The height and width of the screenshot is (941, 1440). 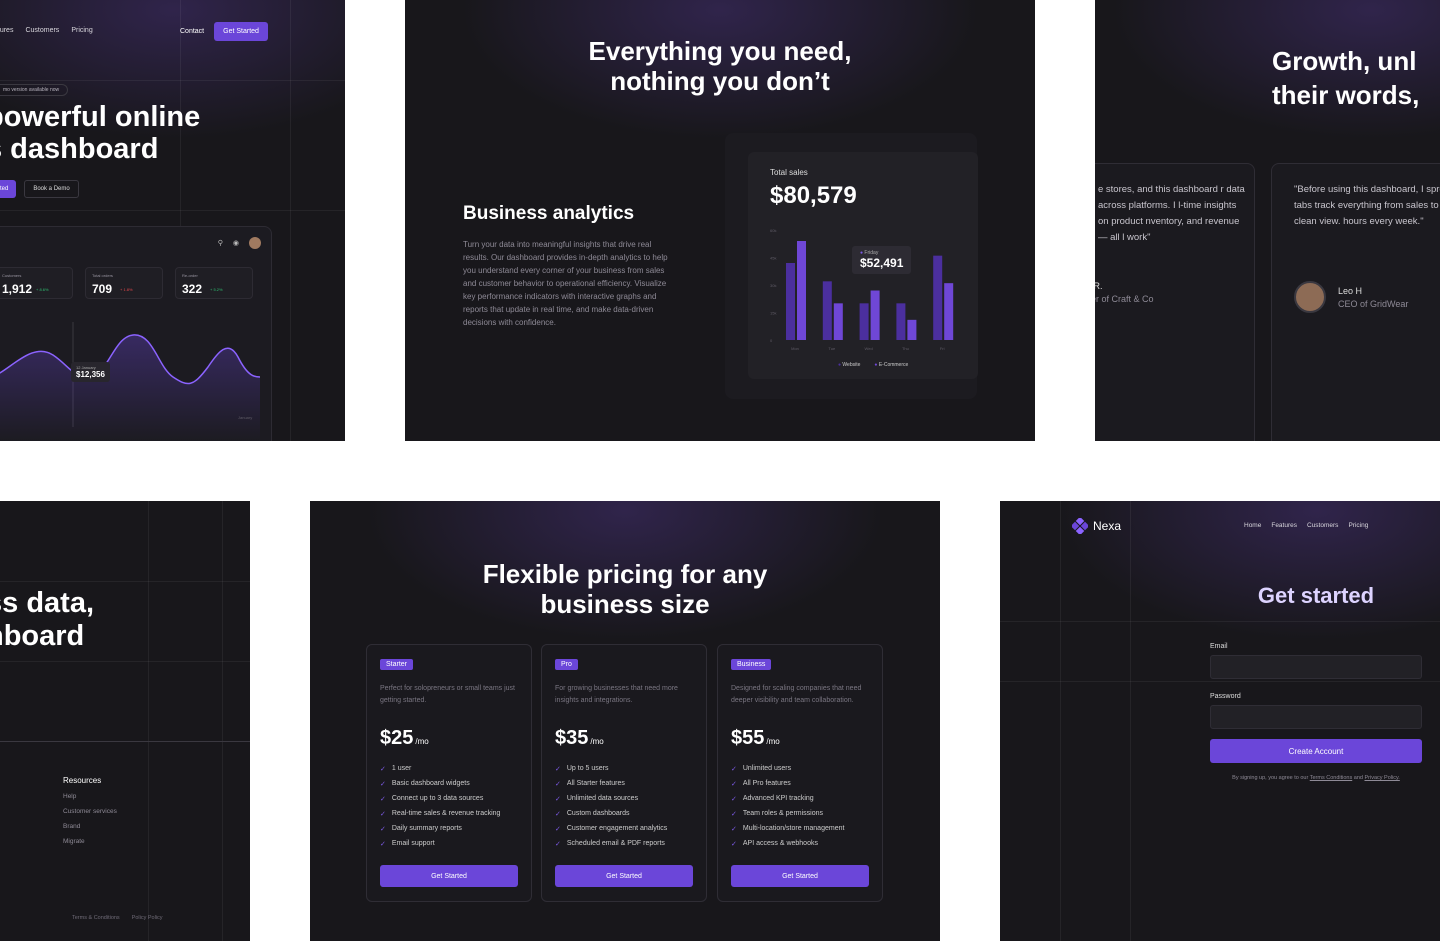 I want to click on legend-label: Website, so click(x=851, y=365).